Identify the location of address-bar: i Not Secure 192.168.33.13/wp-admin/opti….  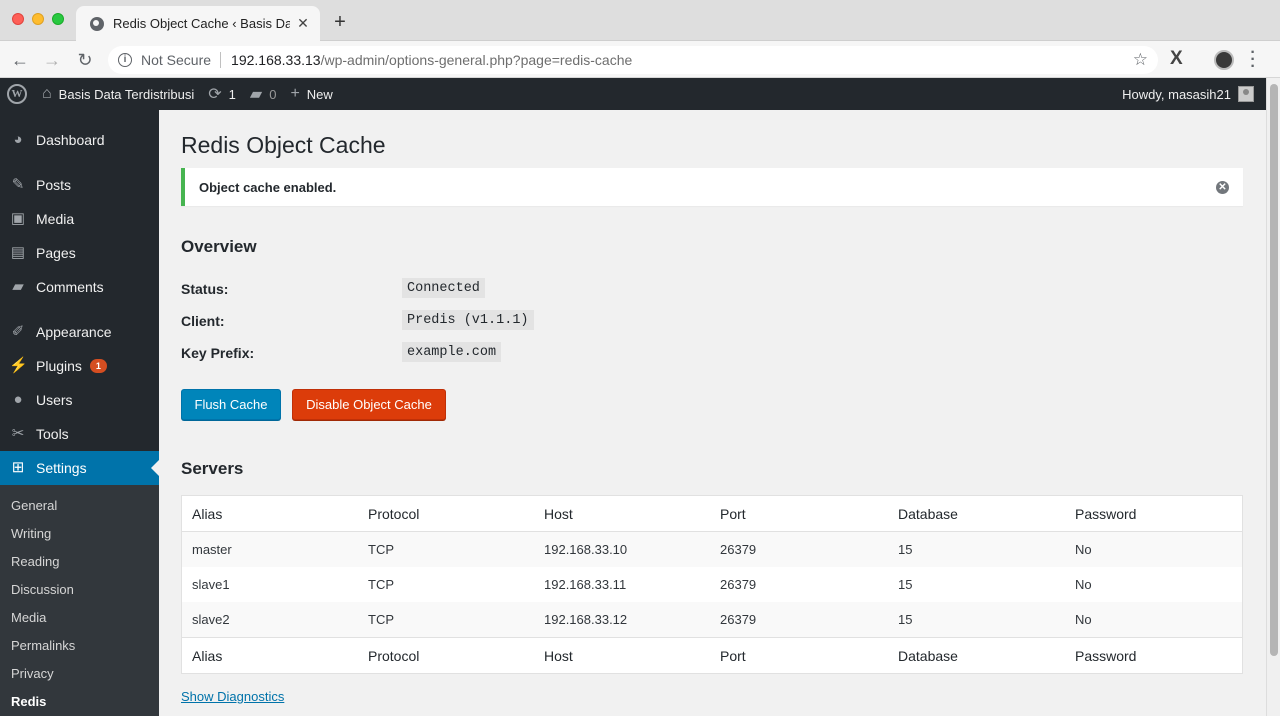
(633, 60).